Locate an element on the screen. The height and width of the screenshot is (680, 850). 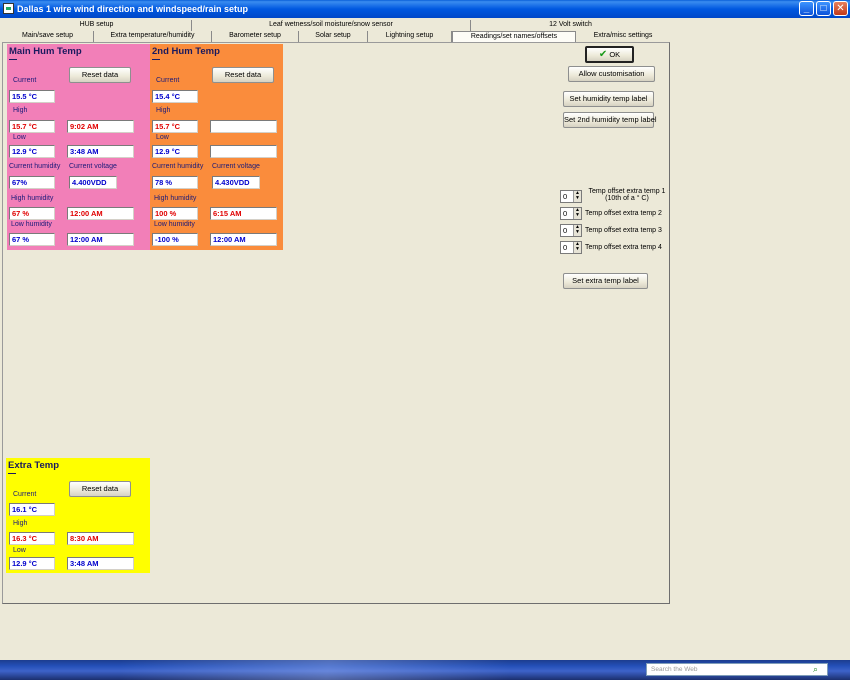
current-temp-field: 16.1 °C is located at coordinates (32, 509).